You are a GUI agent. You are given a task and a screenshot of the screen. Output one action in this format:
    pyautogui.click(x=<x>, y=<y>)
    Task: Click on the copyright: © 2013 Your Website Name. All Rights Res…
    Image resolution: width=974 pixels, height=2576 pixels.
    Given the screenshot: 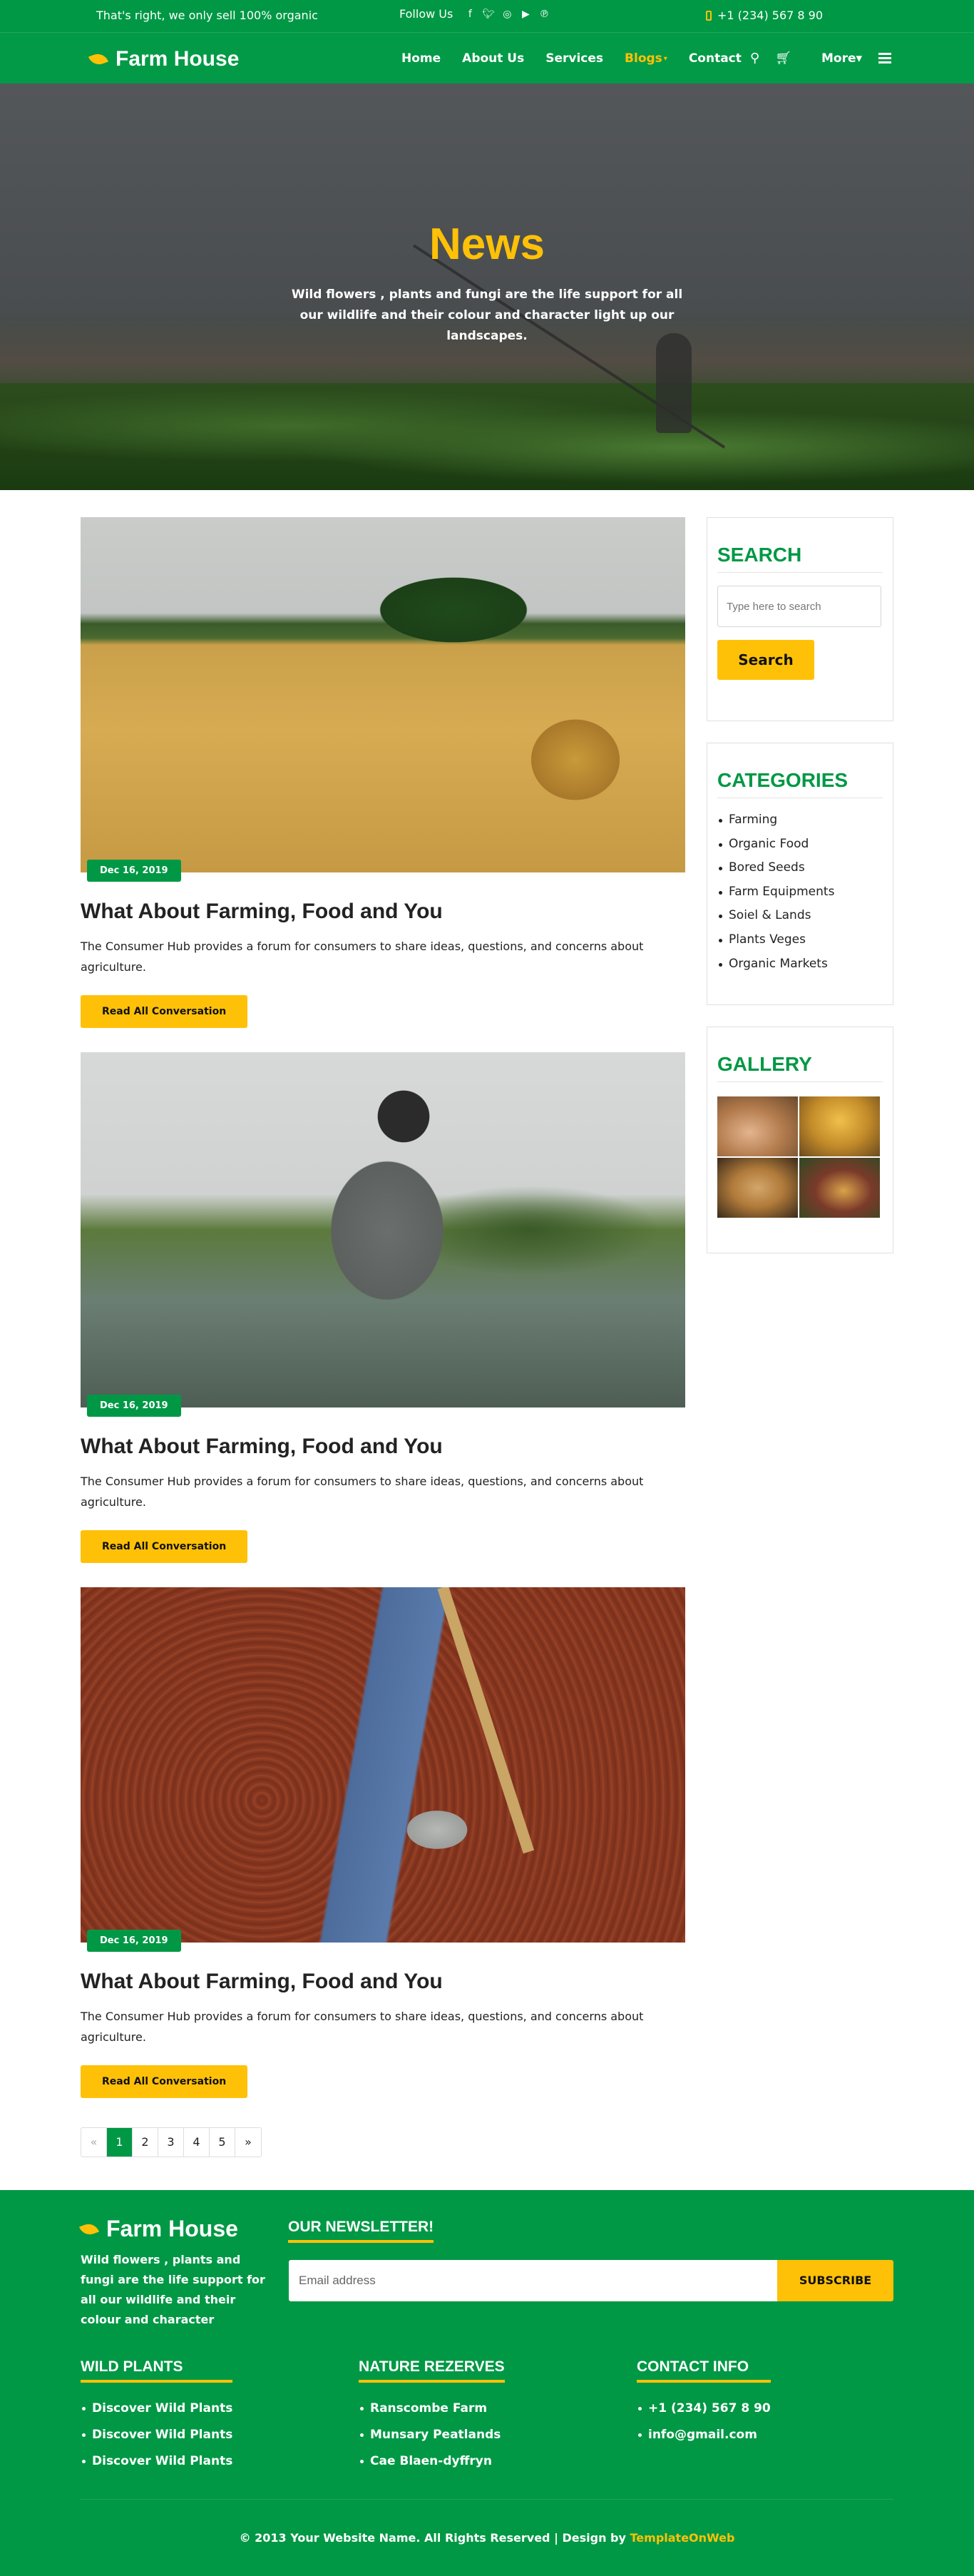 What is the action you would take?
    pyautogui.click(x=487, y=2538)
    